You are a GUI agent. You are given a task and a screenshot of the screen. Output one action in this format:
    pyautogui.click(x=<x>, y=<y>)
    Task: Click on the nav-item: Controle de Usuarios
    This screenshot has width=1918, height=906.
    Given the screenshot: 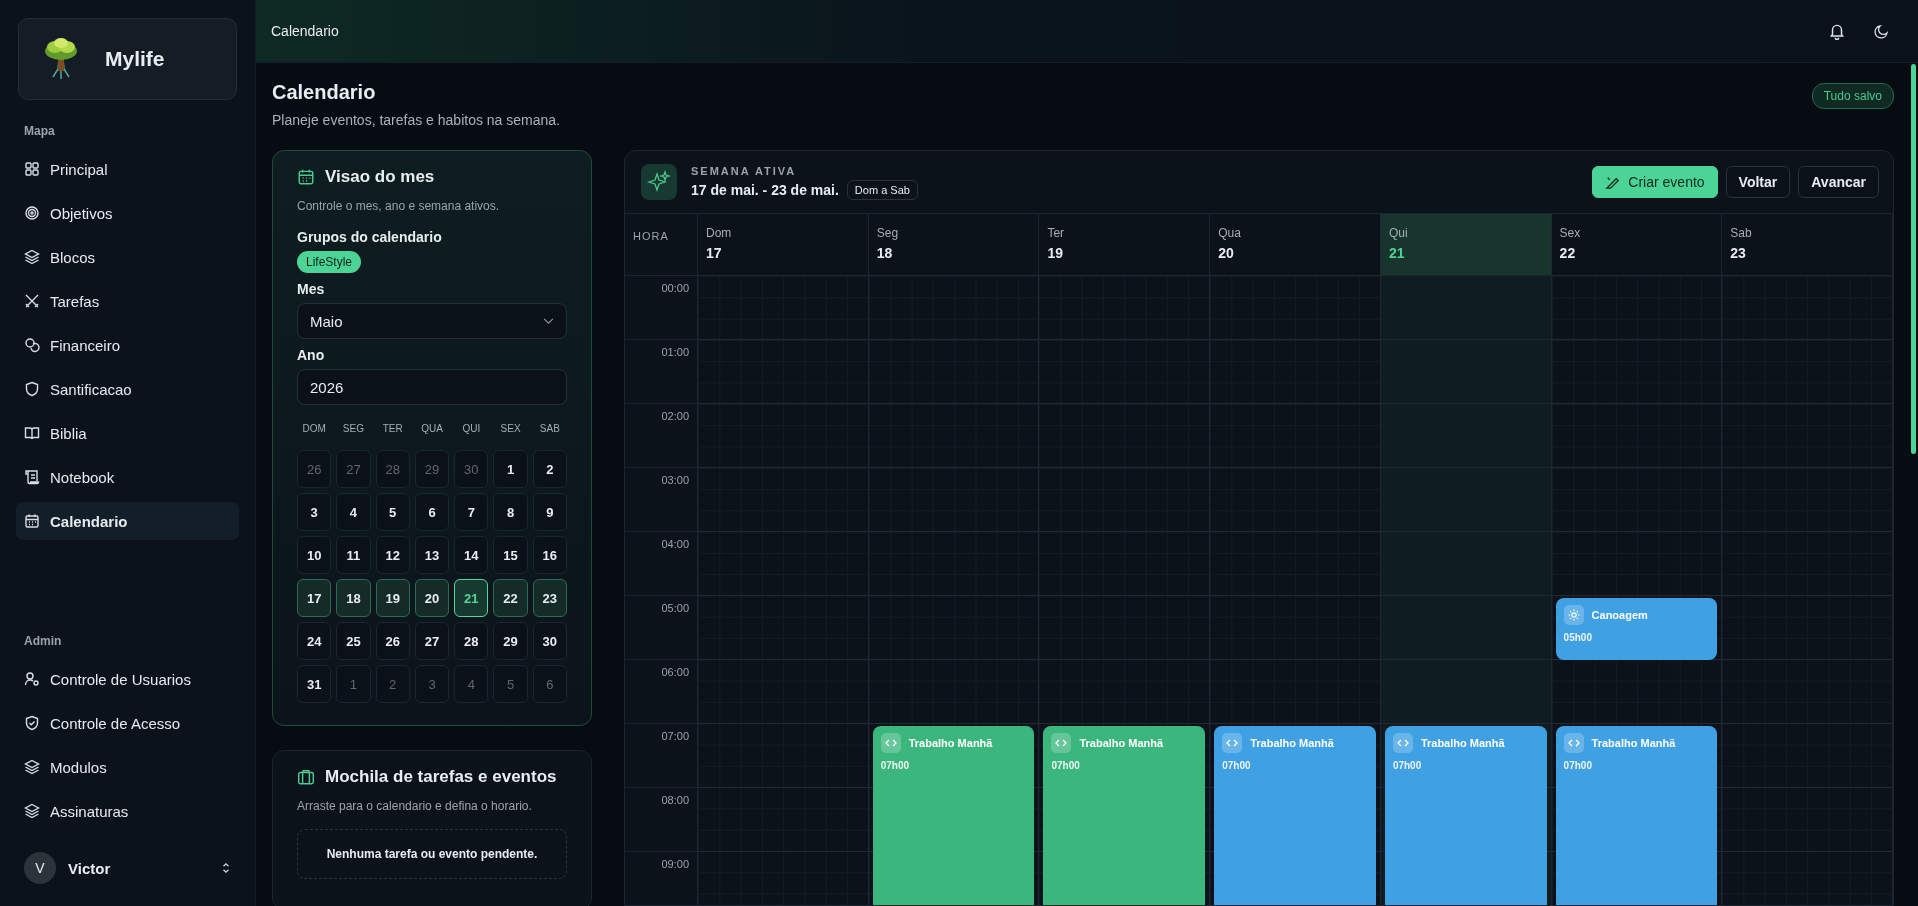 What is the action you would take?
    pyautogui.click(x=127, y=679)
    